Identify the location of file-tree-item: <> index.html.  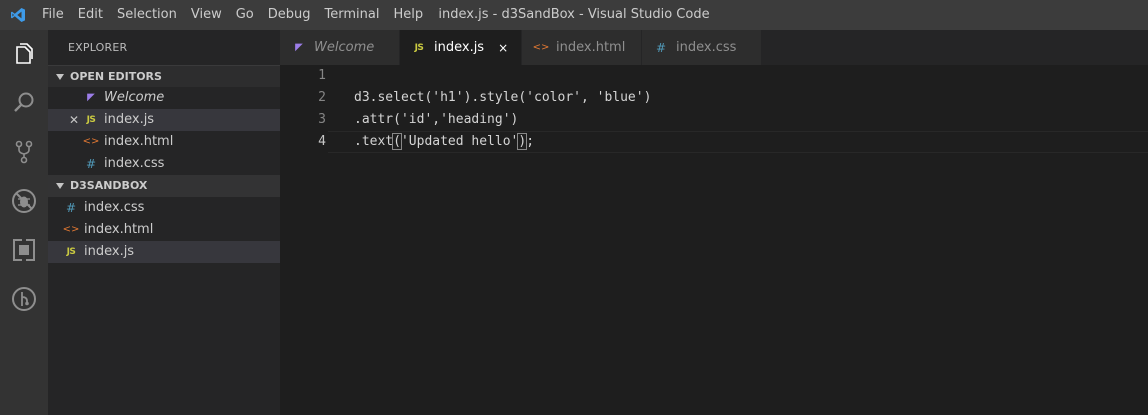
(164, 230).